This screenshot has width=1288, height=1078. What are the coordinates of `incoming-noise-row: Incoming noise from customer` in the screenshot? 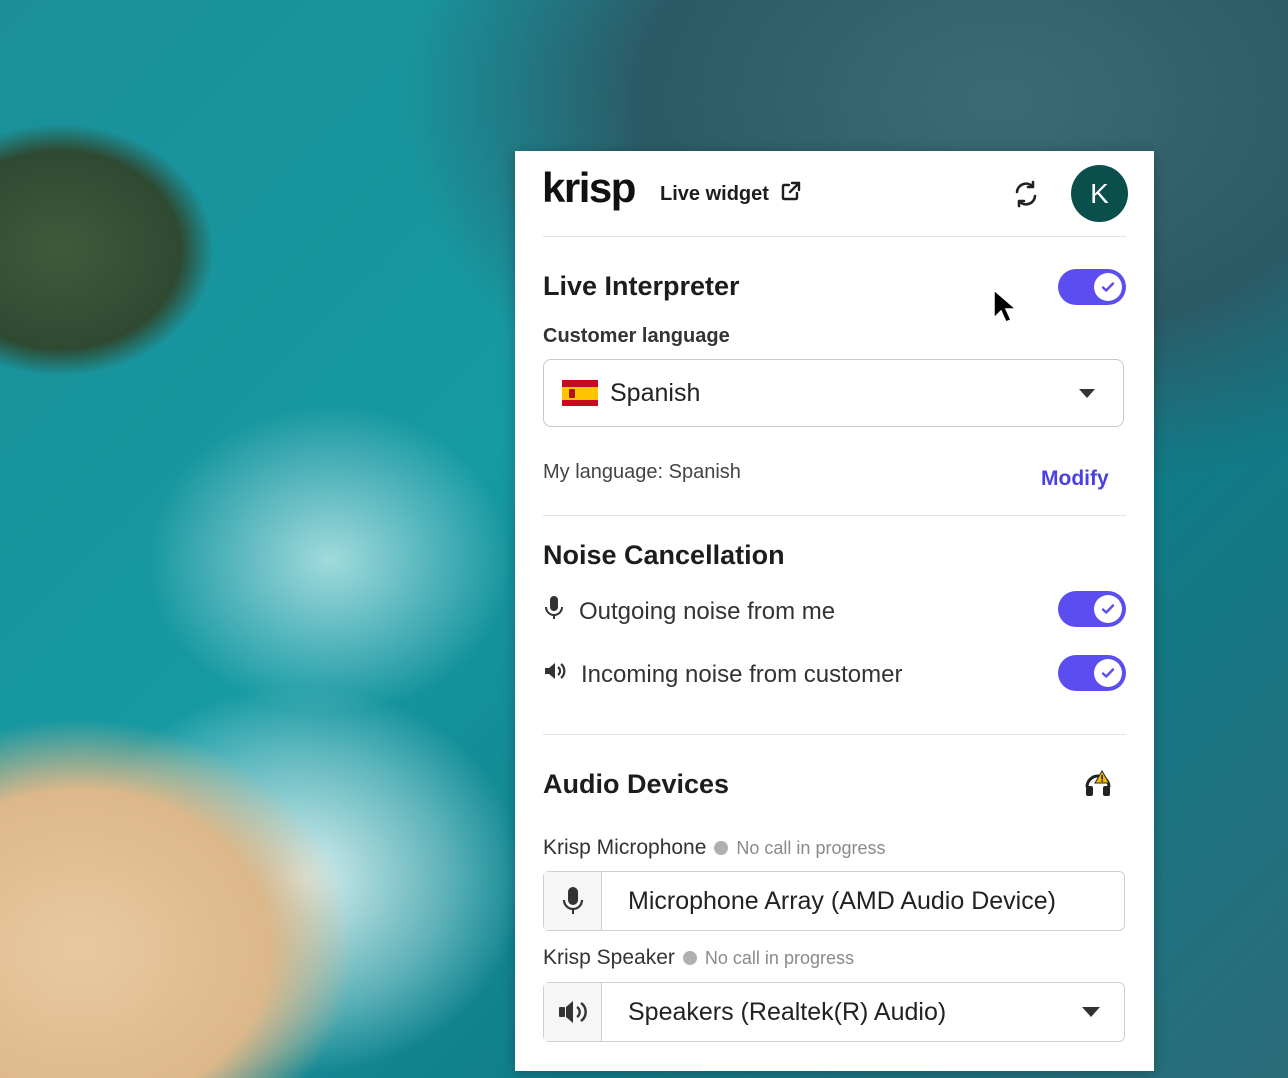 It's located at (722, 674).